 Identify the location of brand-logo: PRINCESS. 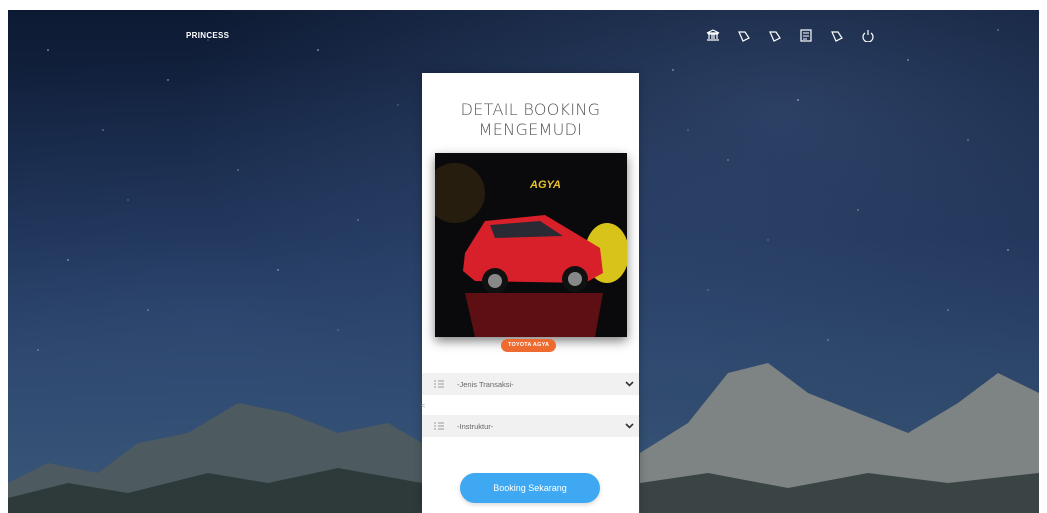
(207, 35).